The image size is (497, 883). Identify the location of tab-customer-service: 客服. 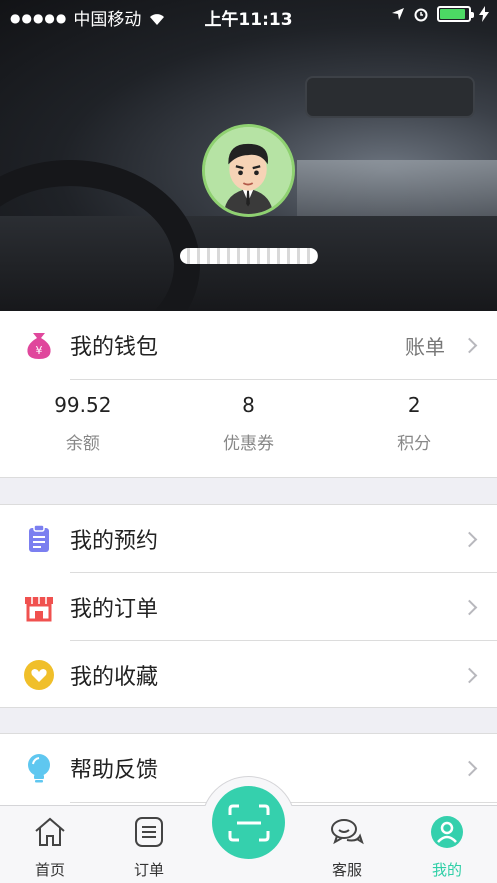
(347, 847).